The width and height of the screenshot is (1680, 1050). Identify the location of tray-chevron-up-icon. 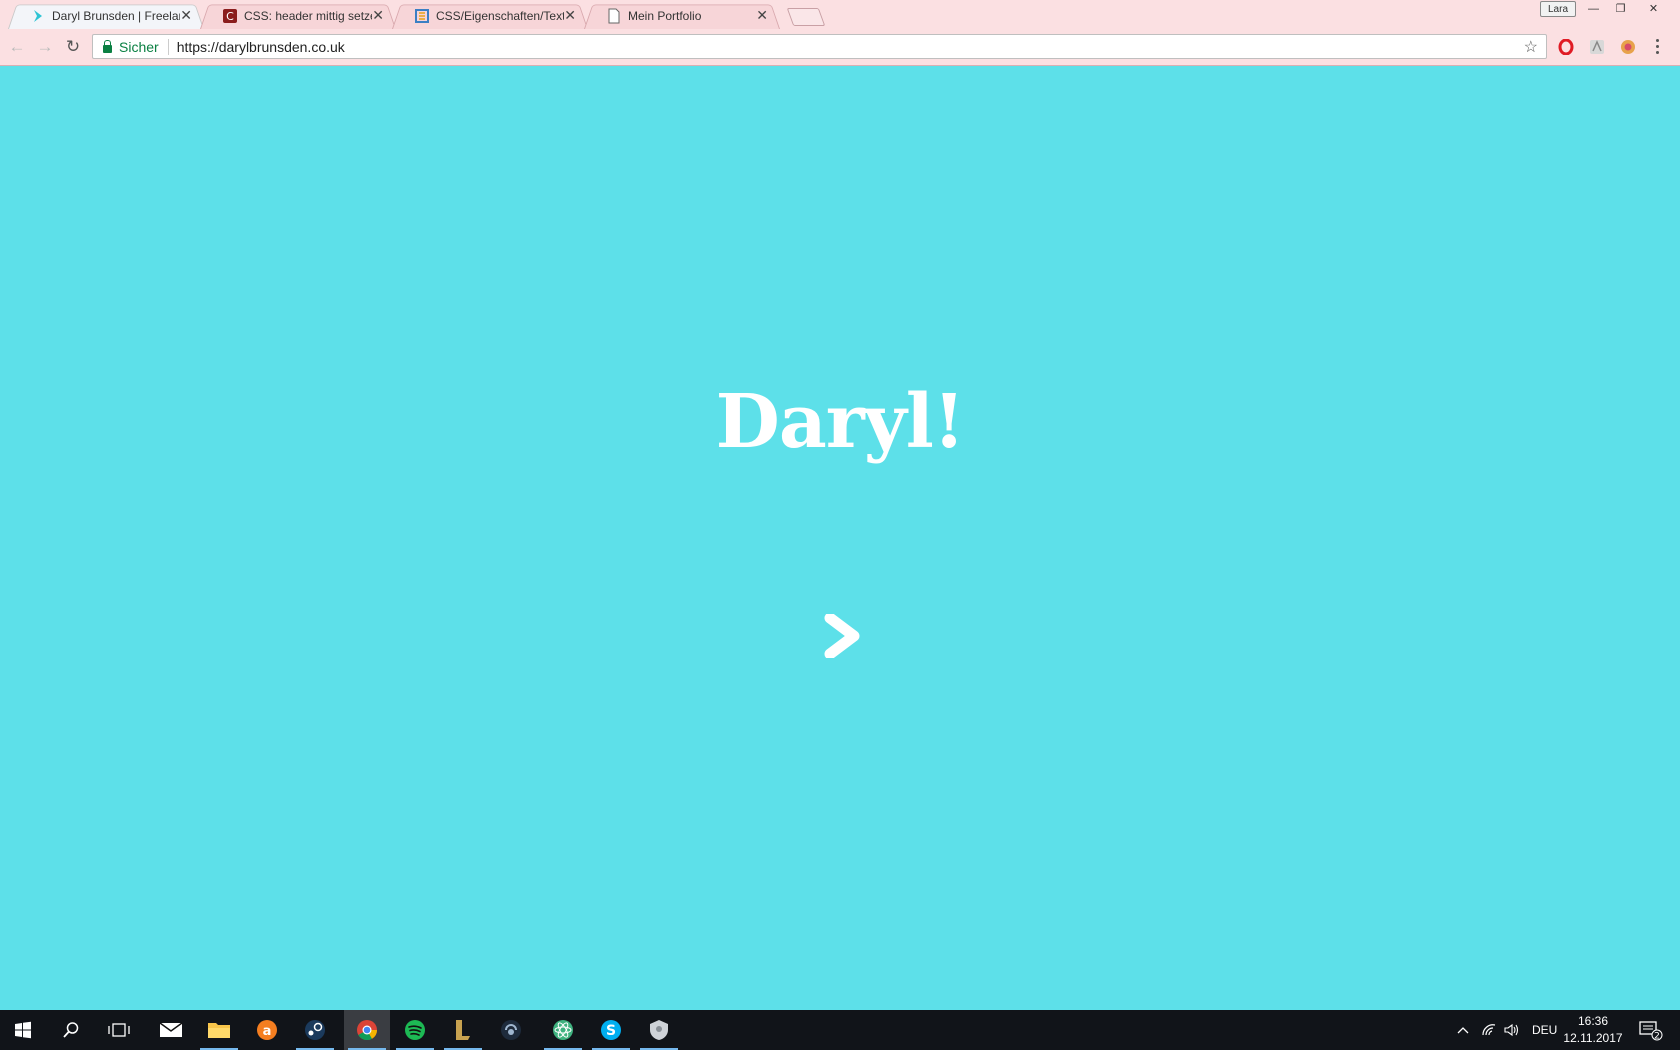
(1463, 1030).